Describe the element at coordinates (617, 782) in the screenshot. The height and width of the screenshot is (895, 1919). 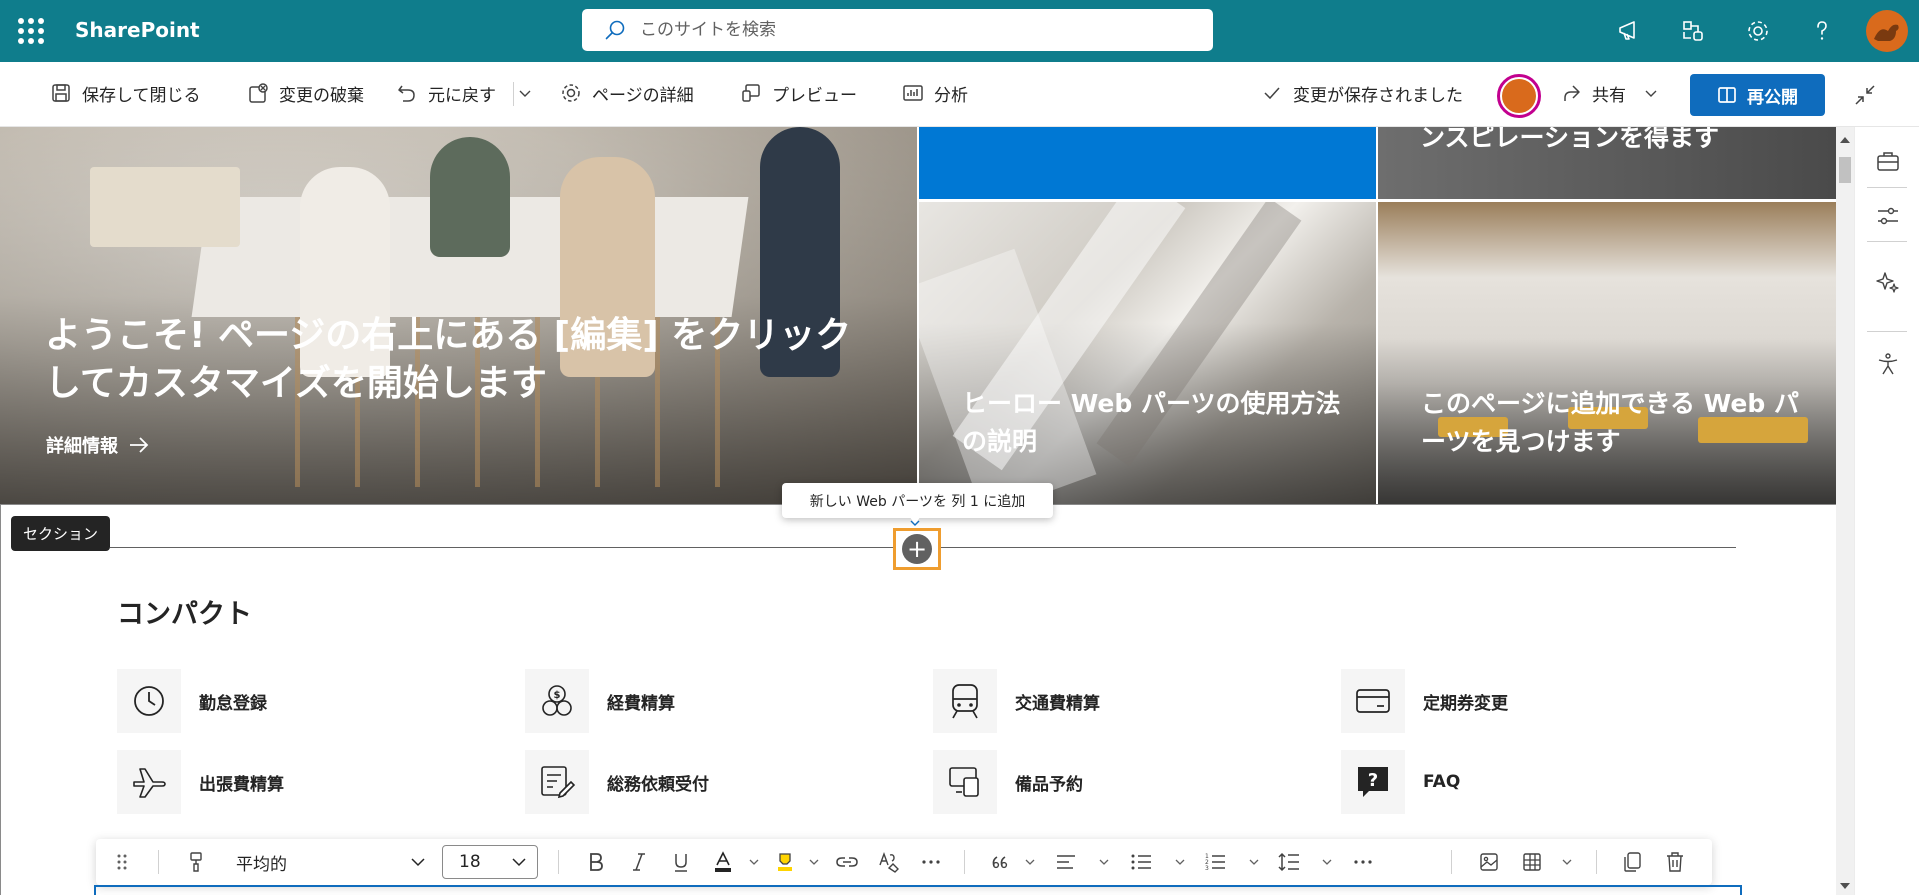
I see `quicklink-general-affairs: 総務依頼受付` at that location.